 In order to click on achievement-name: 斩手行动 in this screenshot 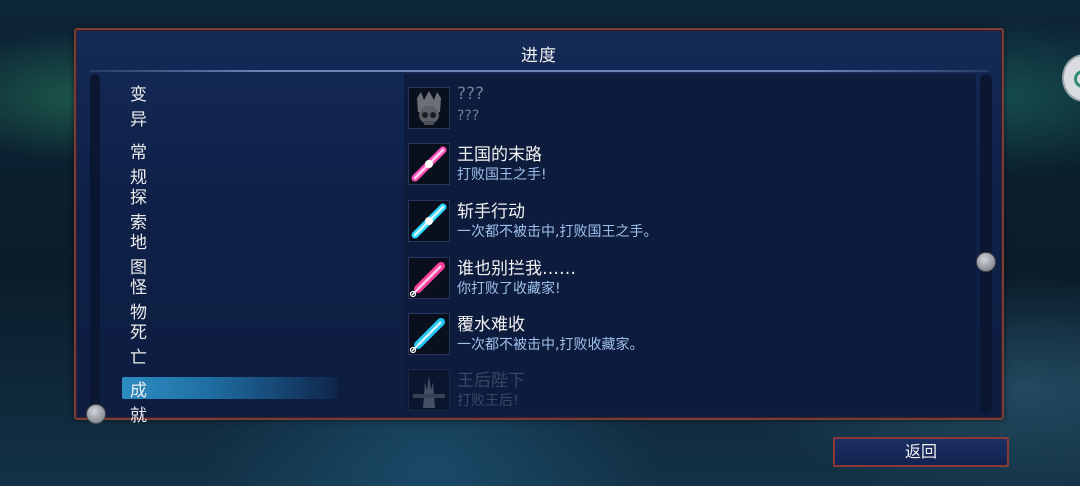, I will do `click(491, 212)`.